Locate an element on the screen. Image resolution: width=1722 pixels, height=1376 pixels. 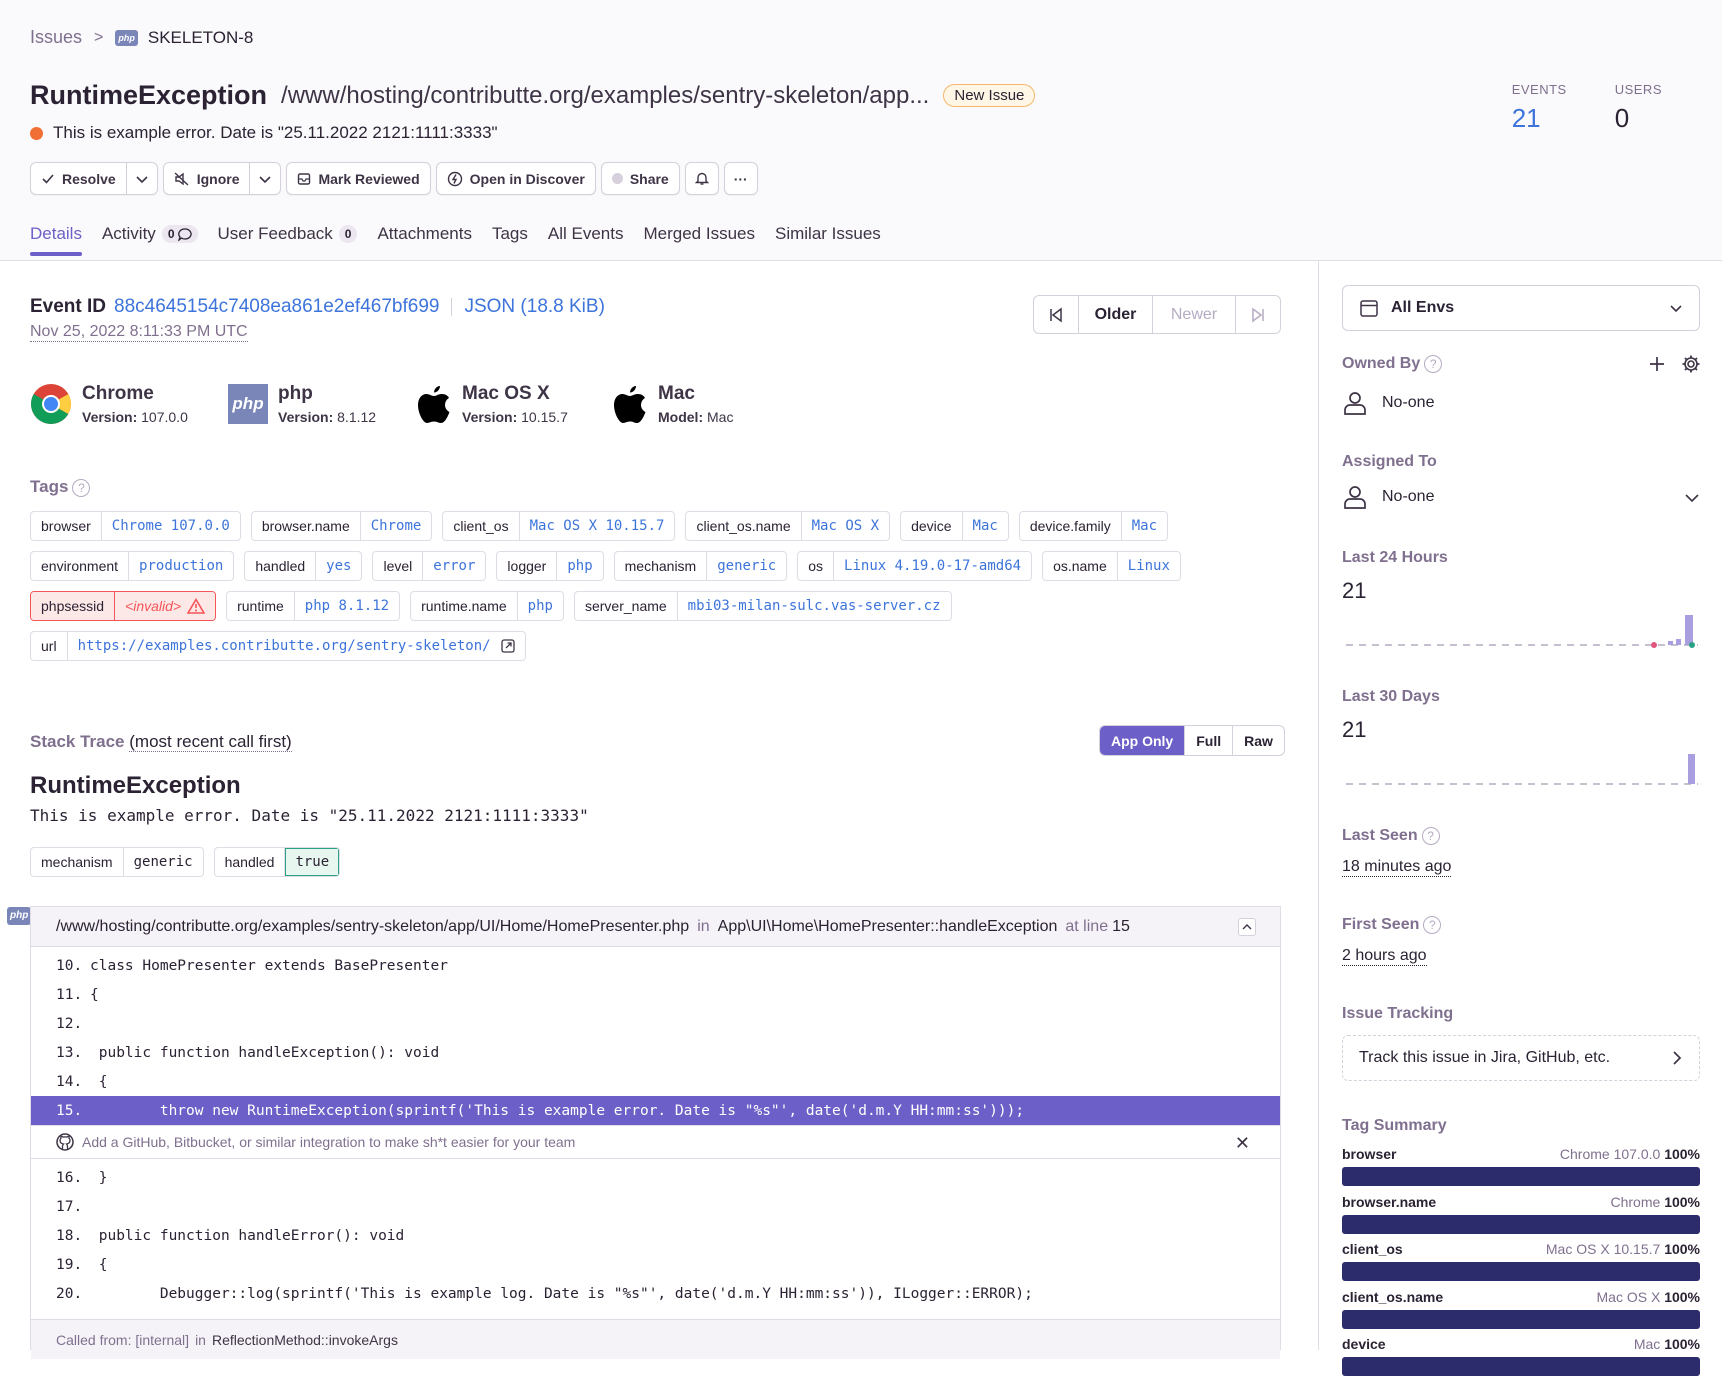
tag-runtime-name: runtime.name php is located at coordinates (487, 606).